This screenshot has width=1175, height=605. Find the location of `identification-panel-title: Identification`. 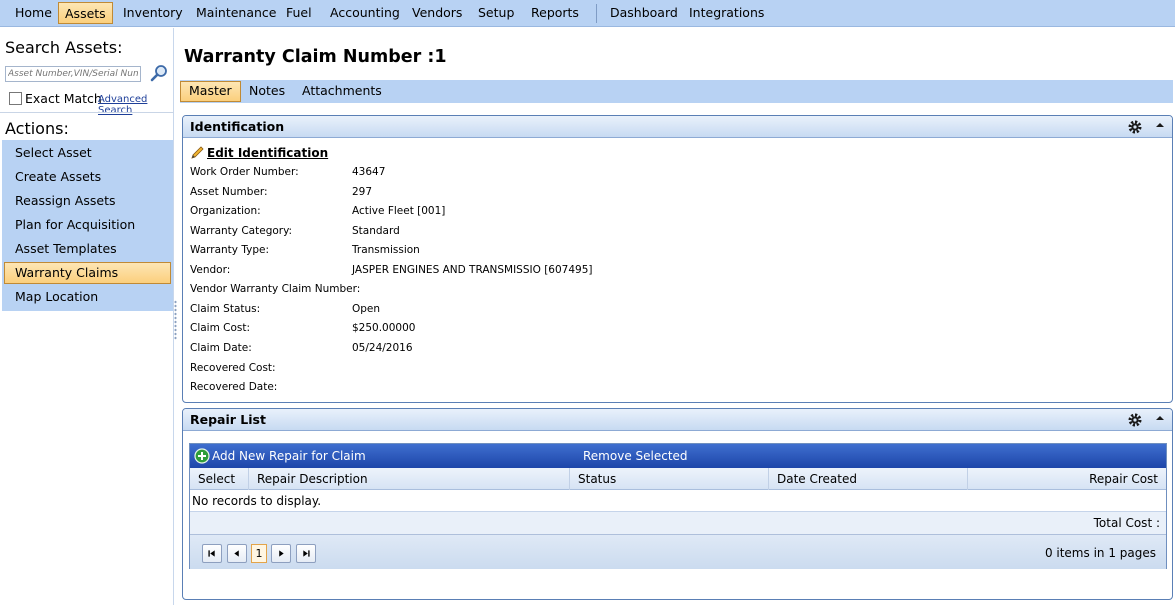

identification-panel-title: Identification is located at coordinates (237, 126).